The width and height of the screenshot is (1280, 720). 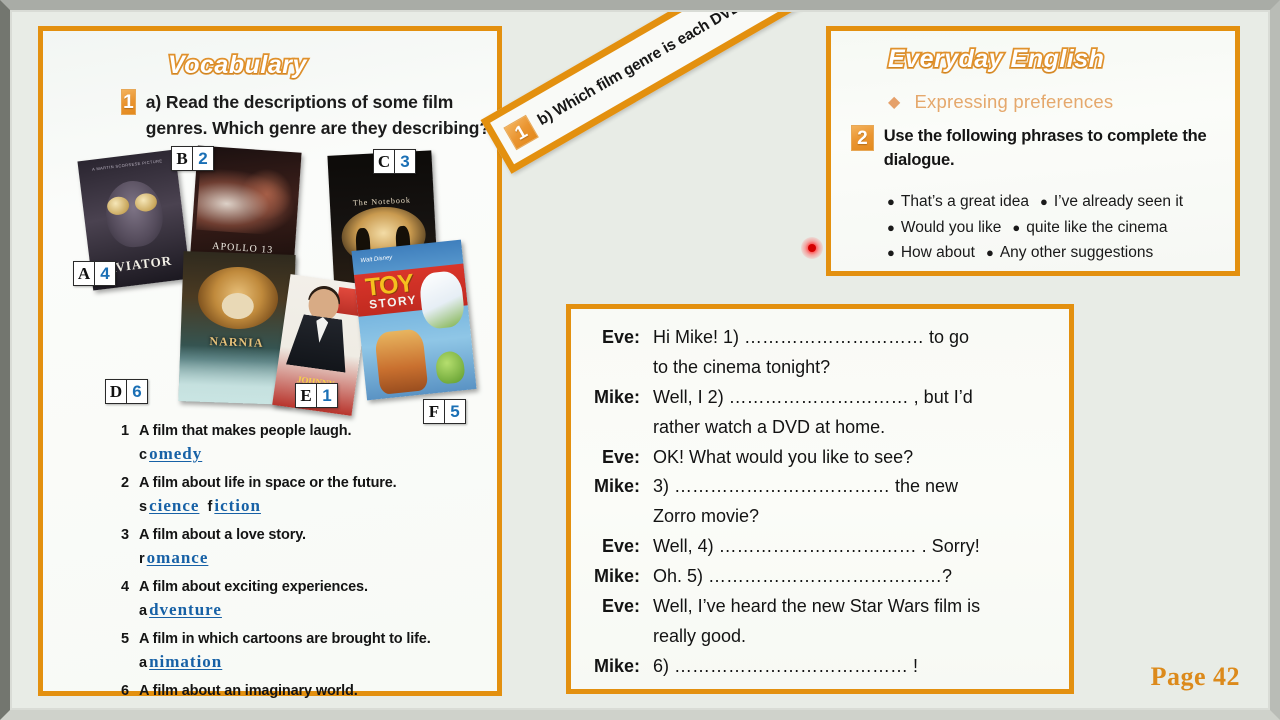 What do you see at coordinates (246, 202) in the screenshot?
I see `dvd-b-smoke` at bounding box center [246, 202].